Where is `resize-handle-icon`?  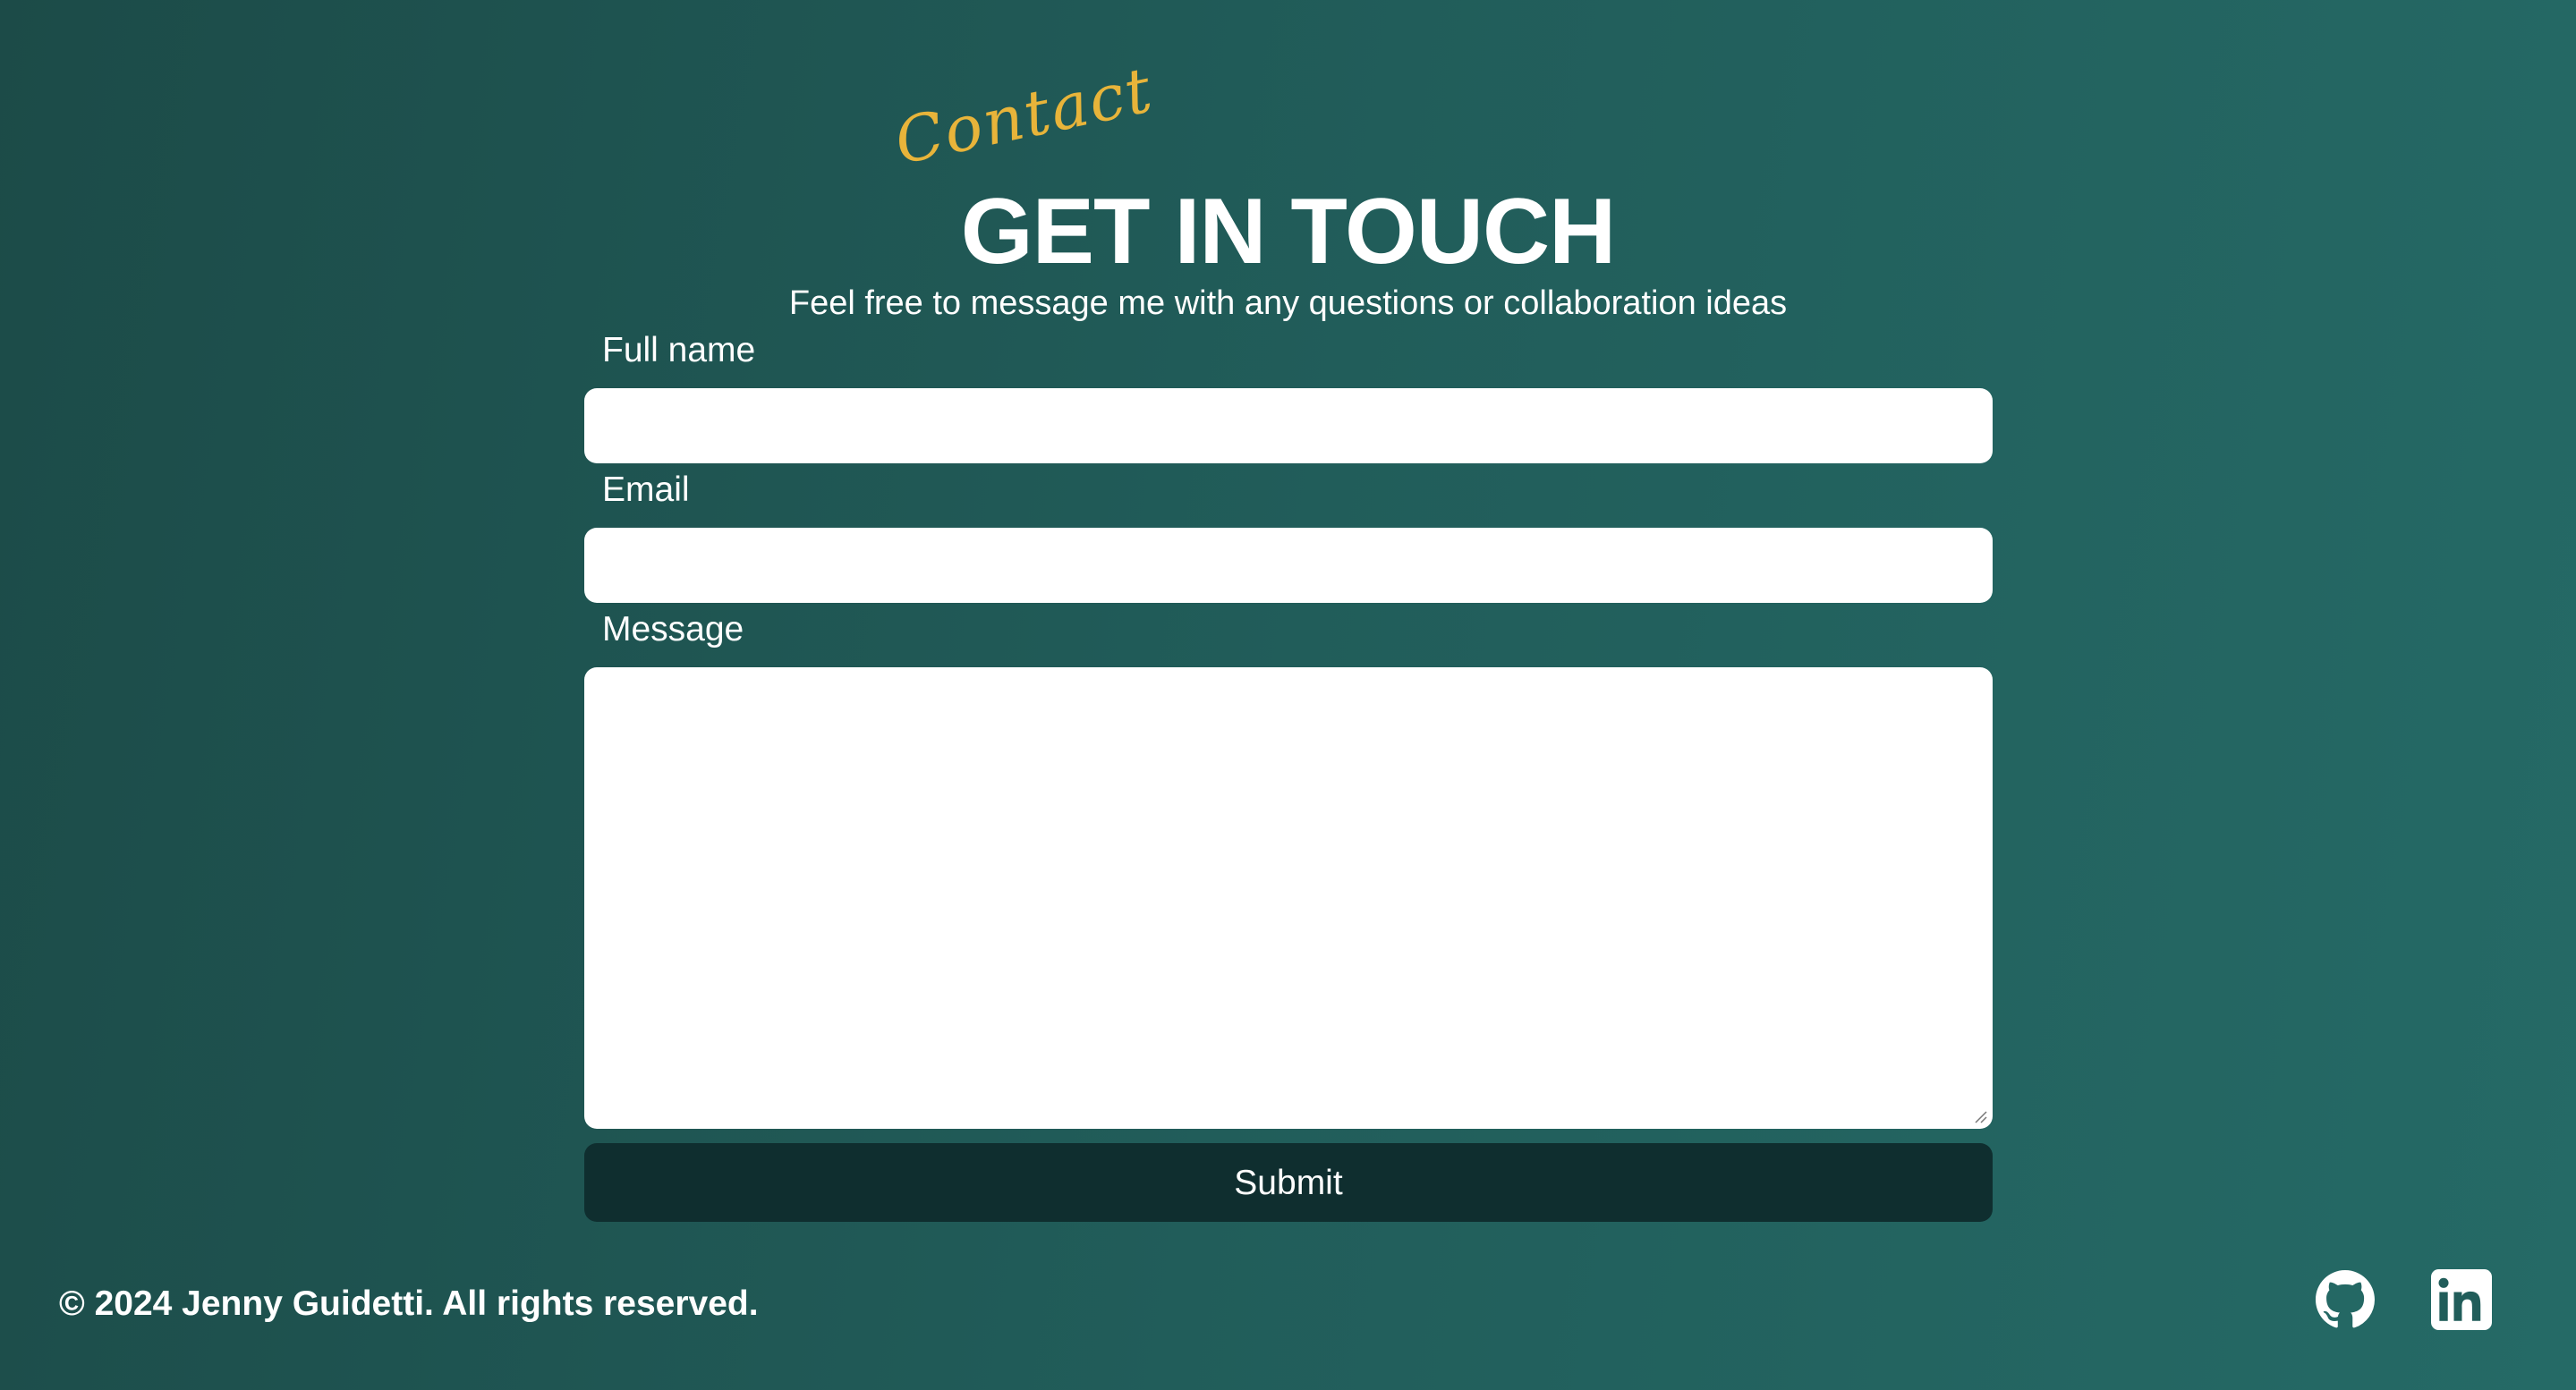
resize-handle-icon is located at coordinates (1980, 1116).